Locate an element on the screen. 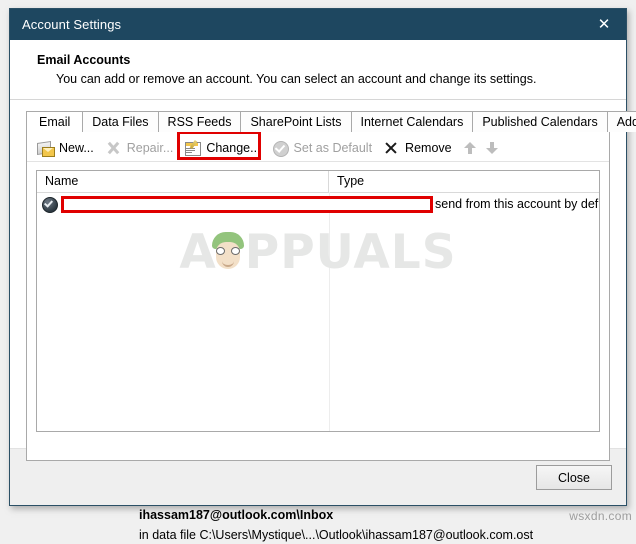 This screenshot has width=636, height=544. set-as-default-button: Set as Default is located at coordinates (324, 148).